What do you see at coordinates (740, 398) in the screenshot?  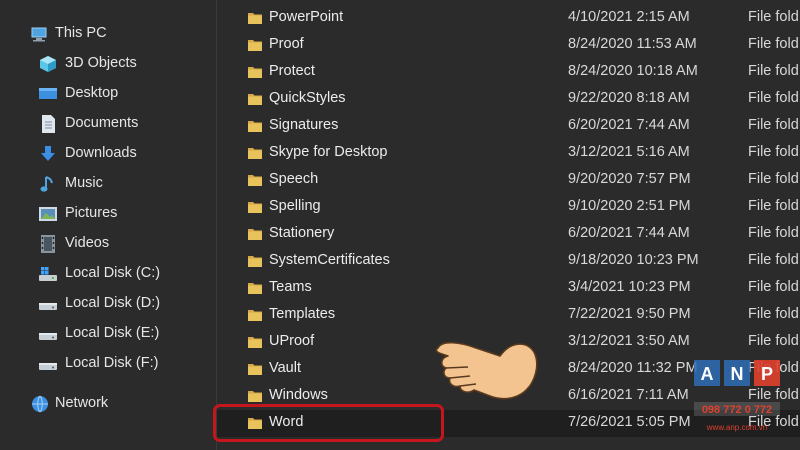 I see `anp-watermark: A N P 098 772 0 772 www.anp.com.vn` at bounding box center [740, 398].